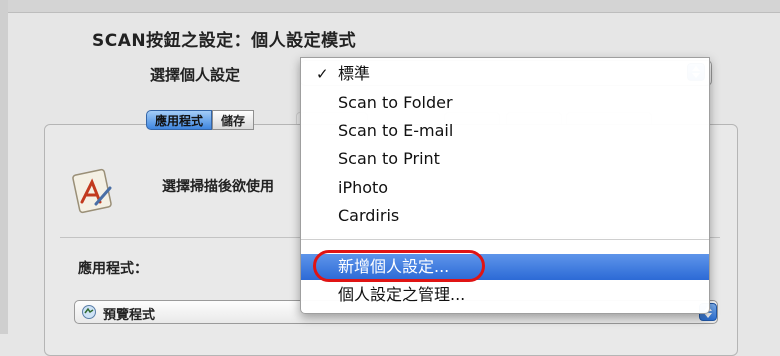 The width and height of the screenshot is (780, 356). I want to click on menu-item-label: 標準, so click(354, 73).